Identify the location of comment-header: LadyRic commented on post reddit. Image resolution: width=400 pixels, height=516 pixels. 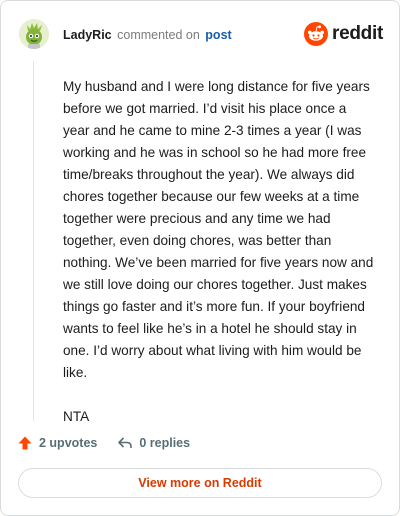
(201, 34).